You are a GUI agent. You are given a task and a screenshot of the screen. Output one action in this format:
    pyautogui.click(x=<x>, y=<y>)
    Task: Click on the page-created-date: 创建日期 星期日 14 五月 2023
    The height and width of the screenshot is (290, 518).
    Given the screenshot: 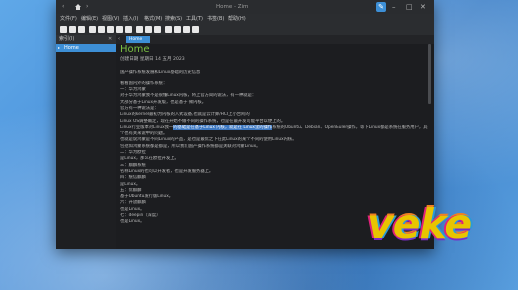 What is the action you would take?
    pyautogui.click(x=152, y=59)
    